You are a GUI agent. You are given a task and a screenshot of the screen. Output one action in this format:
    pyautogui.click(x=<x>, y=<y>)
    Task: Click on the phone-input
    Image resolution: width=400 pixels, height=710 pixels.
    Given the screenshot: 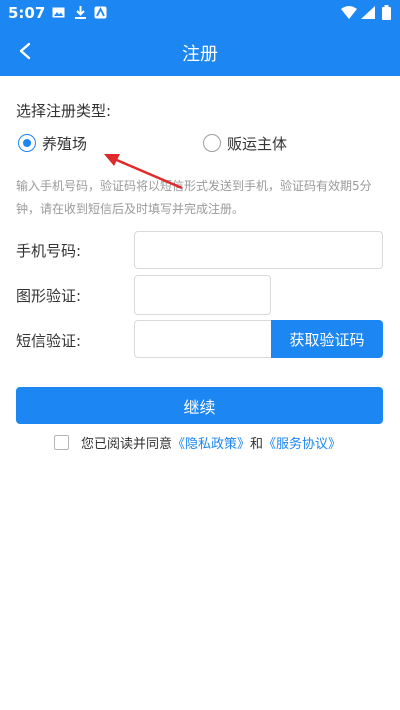 What is the action you would take?
    pyautogui.click(x=258, y=250)
    